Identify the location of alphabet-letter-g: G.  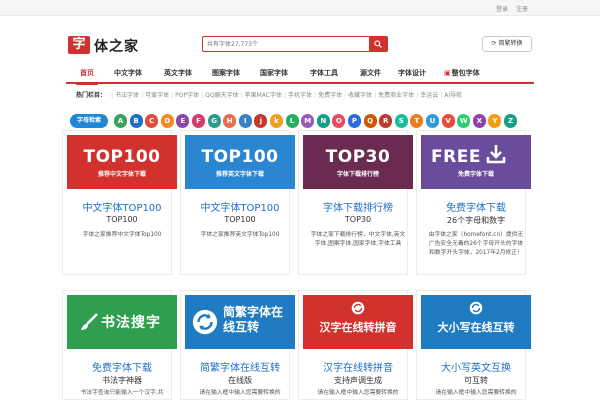
(214, 121).